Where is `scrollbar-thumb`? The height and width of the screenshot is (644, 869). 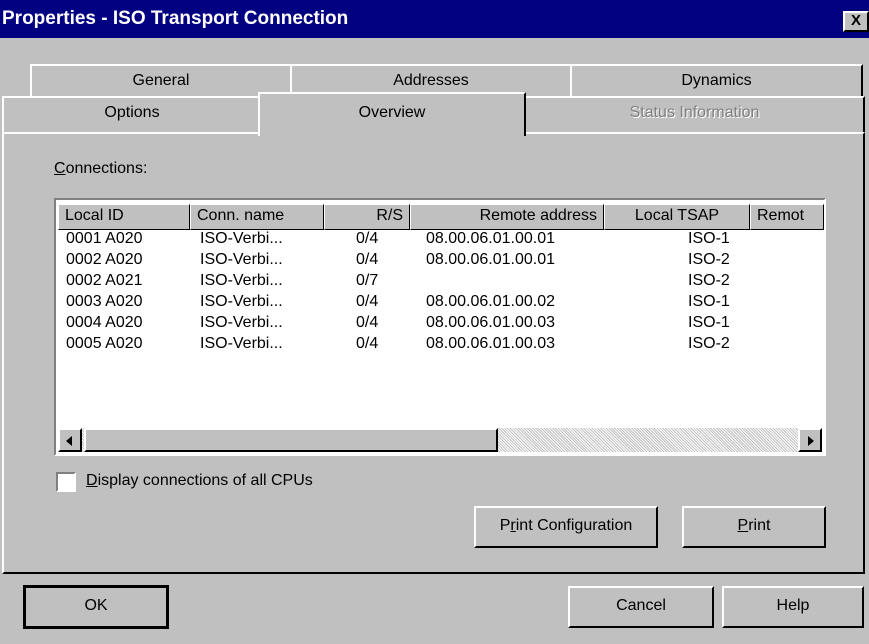
scrollbar-thumb is located at coordinates (291, 440).